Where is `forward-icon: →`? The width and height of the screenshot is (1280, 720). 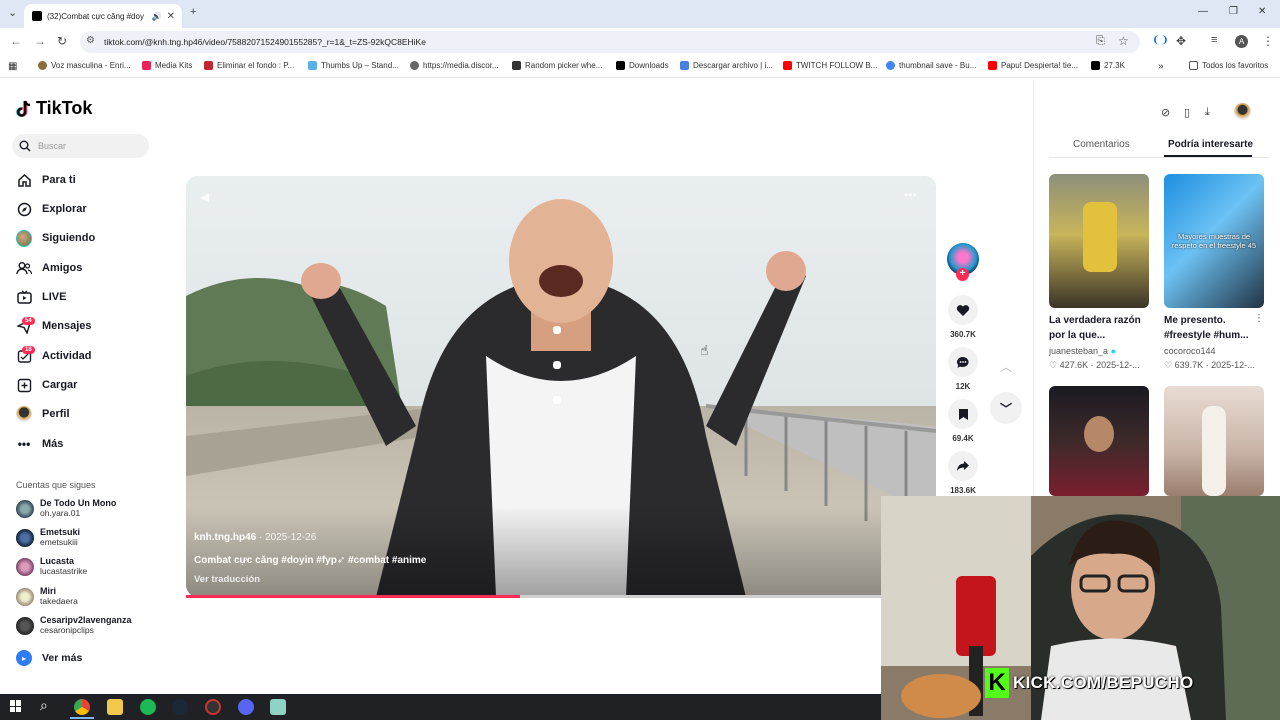
forward-icon: → is located at coordinates (40, 41).